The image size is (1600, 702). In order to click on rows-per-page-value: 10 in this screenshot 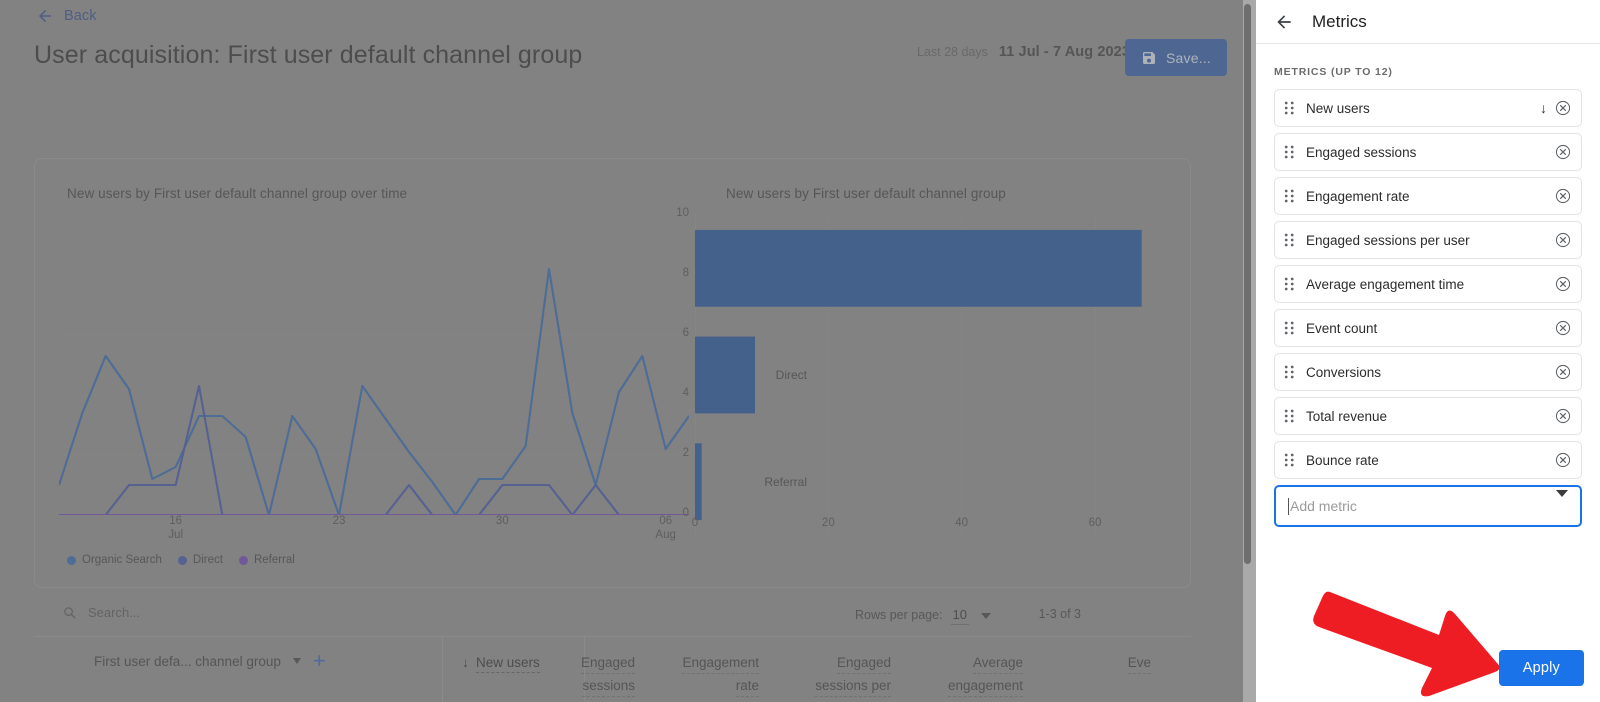, I will do `click(959, 616)`.